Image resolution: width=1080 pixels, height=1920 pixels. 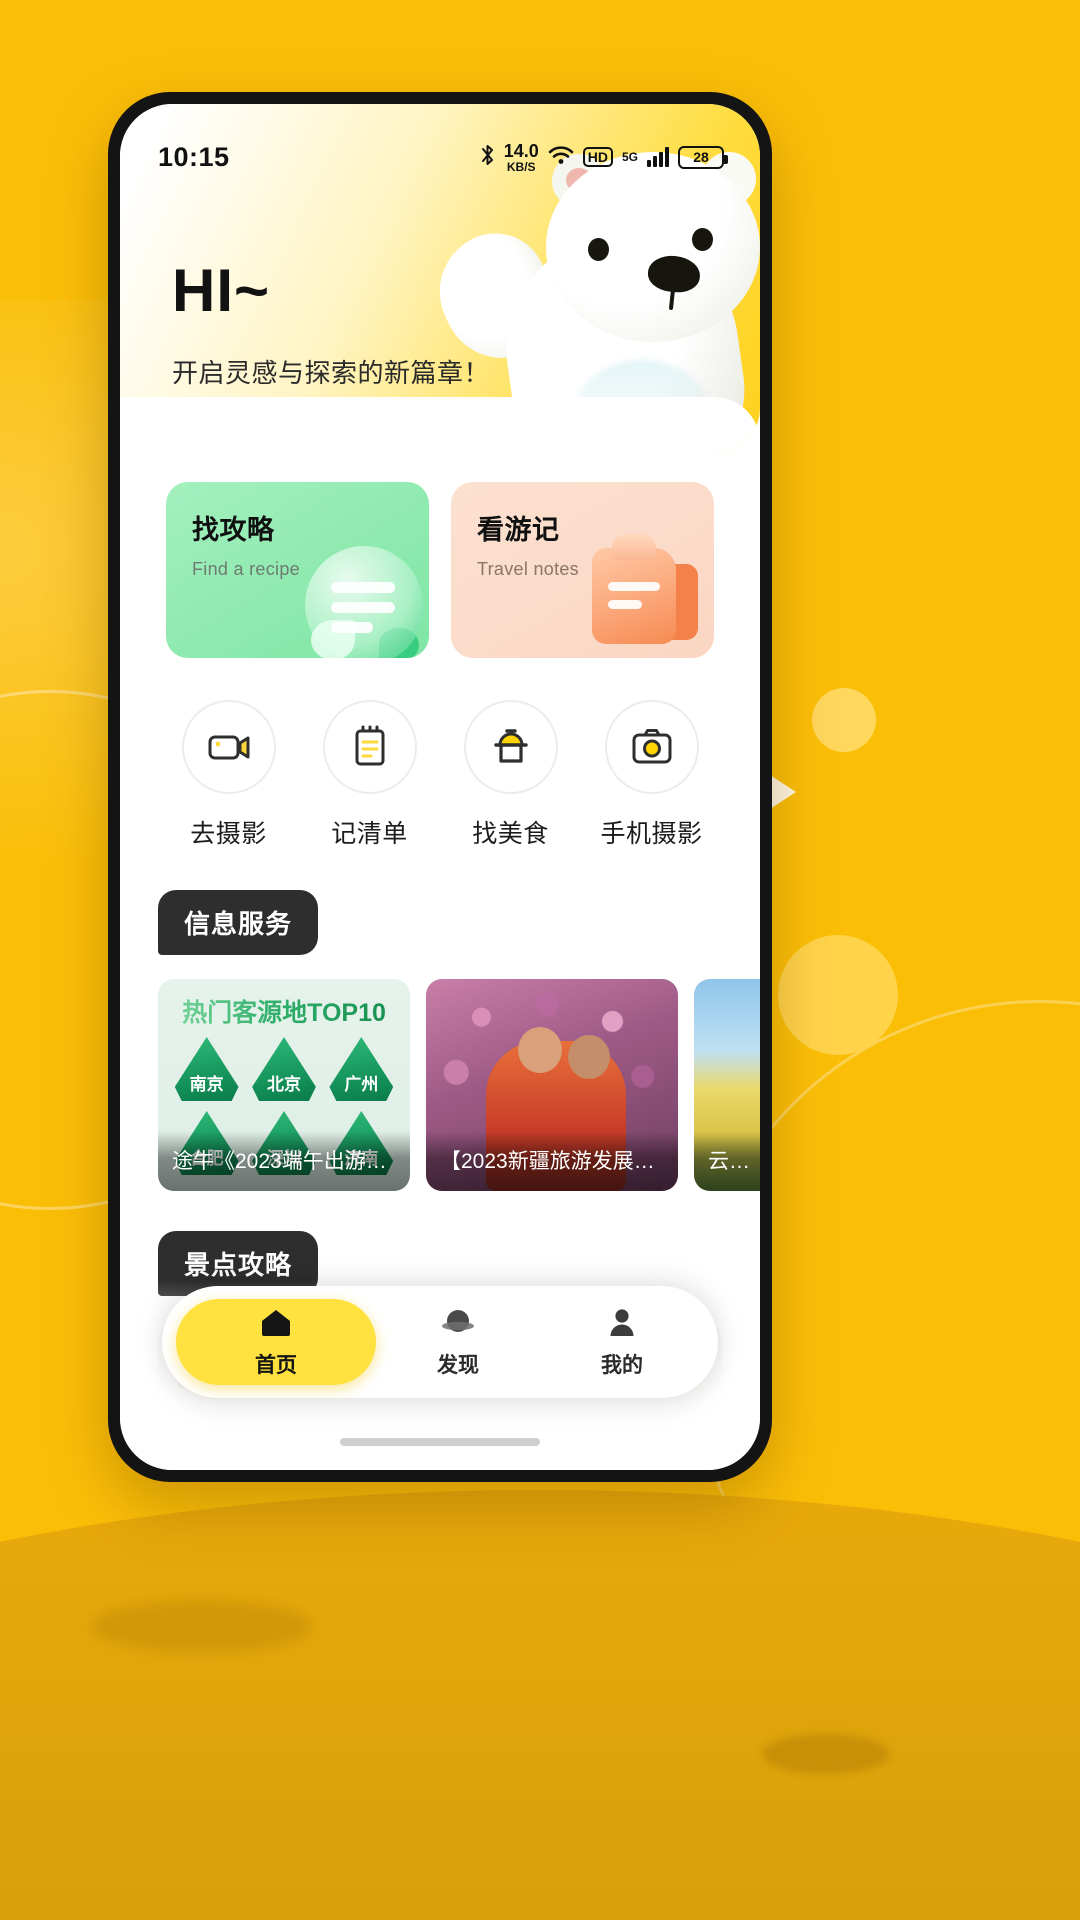 What do you see at coordinates (276, 1365) in the screenshot?
I see `tab-label: 首页` at bounding box center [276, 1365].